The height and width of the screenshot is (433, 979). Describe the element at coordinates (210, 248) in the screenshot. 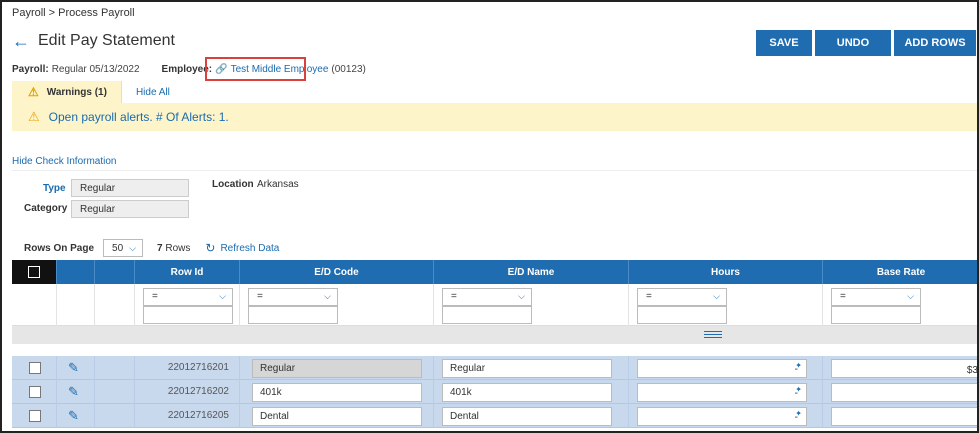

I see `refresh-icon: ↻` at that location.